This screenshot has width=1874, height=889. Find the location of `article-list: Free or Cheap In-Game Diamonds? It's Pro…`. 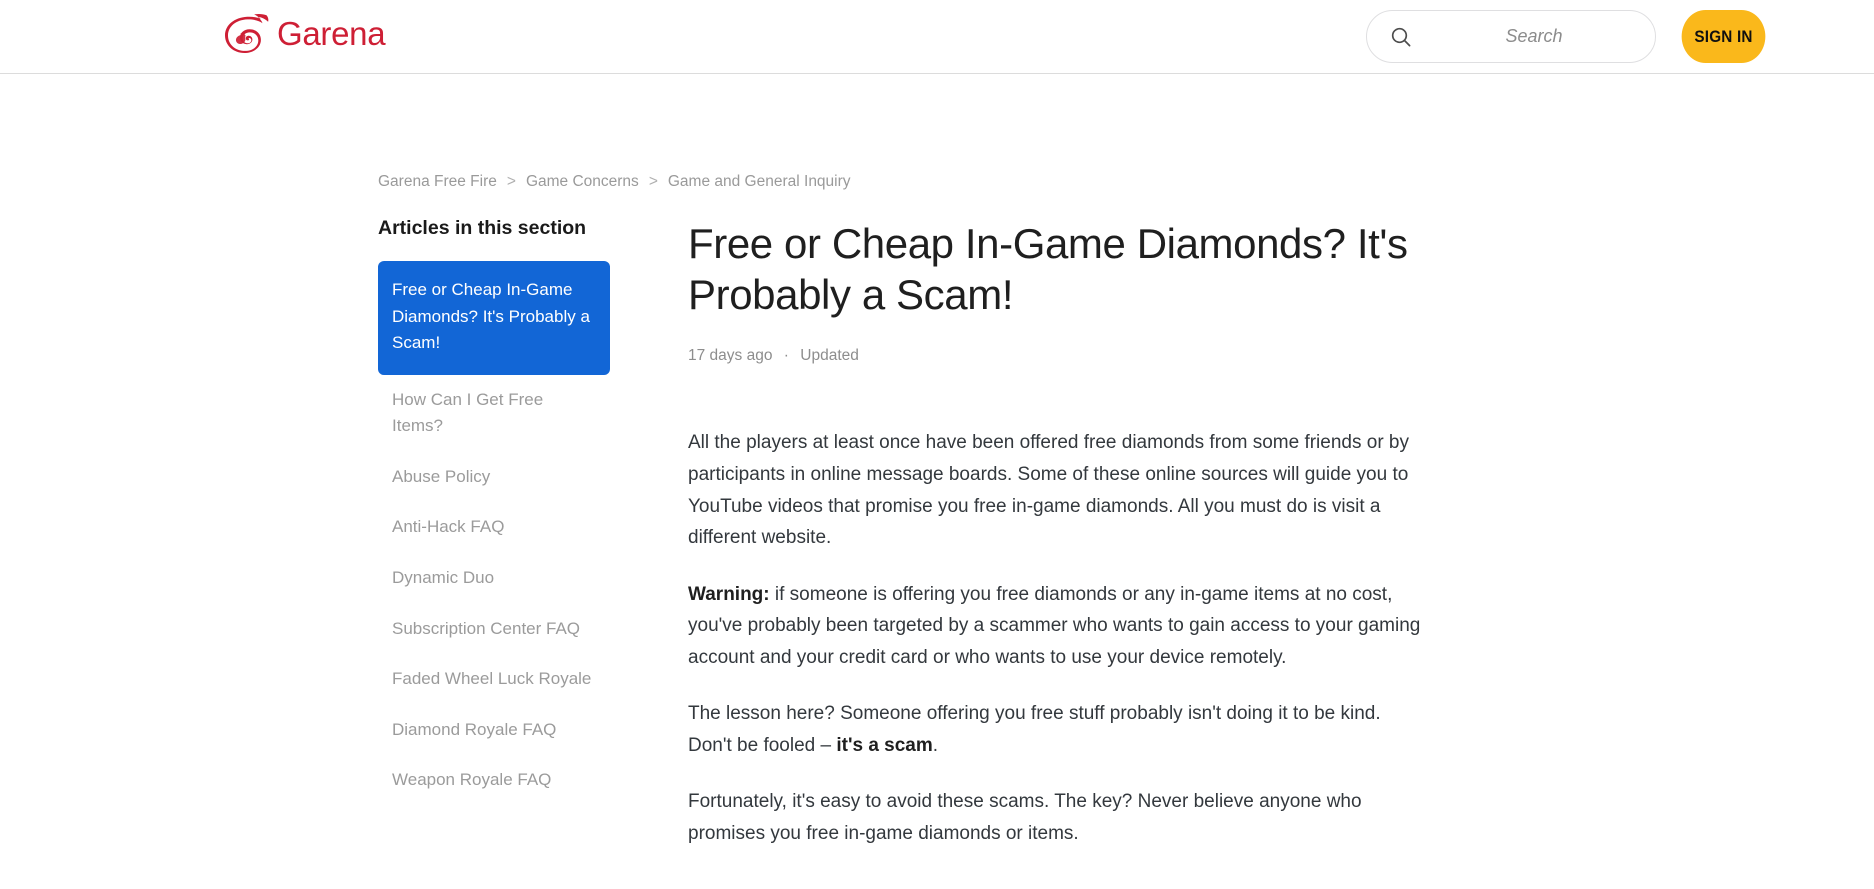

article-list: Free or Cheap In-Game Diamonds? It's Pro… is located at coordinates (494, 533).